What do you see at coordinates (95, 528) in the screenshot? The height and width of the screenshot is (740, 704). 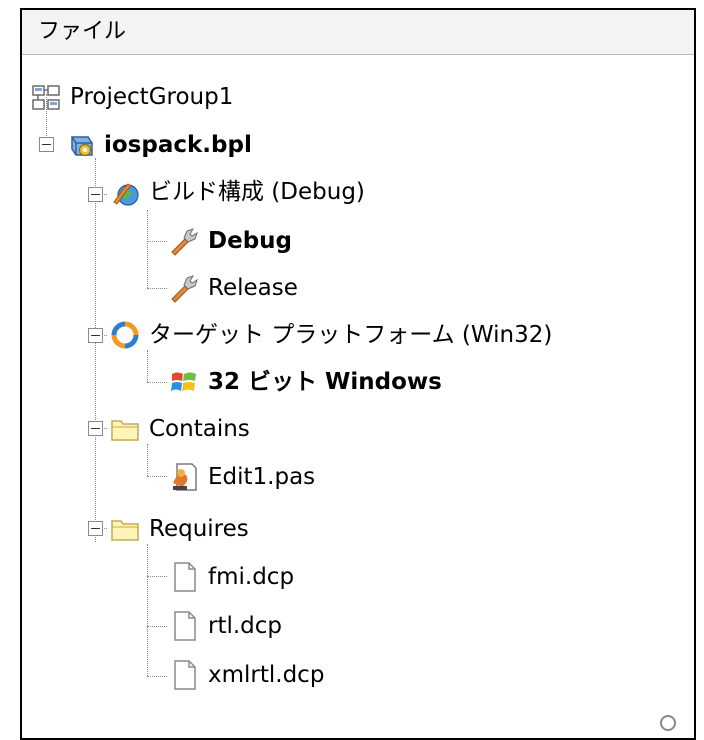 I see `collapse-toggle-requires` at bounding box center [95, 528].